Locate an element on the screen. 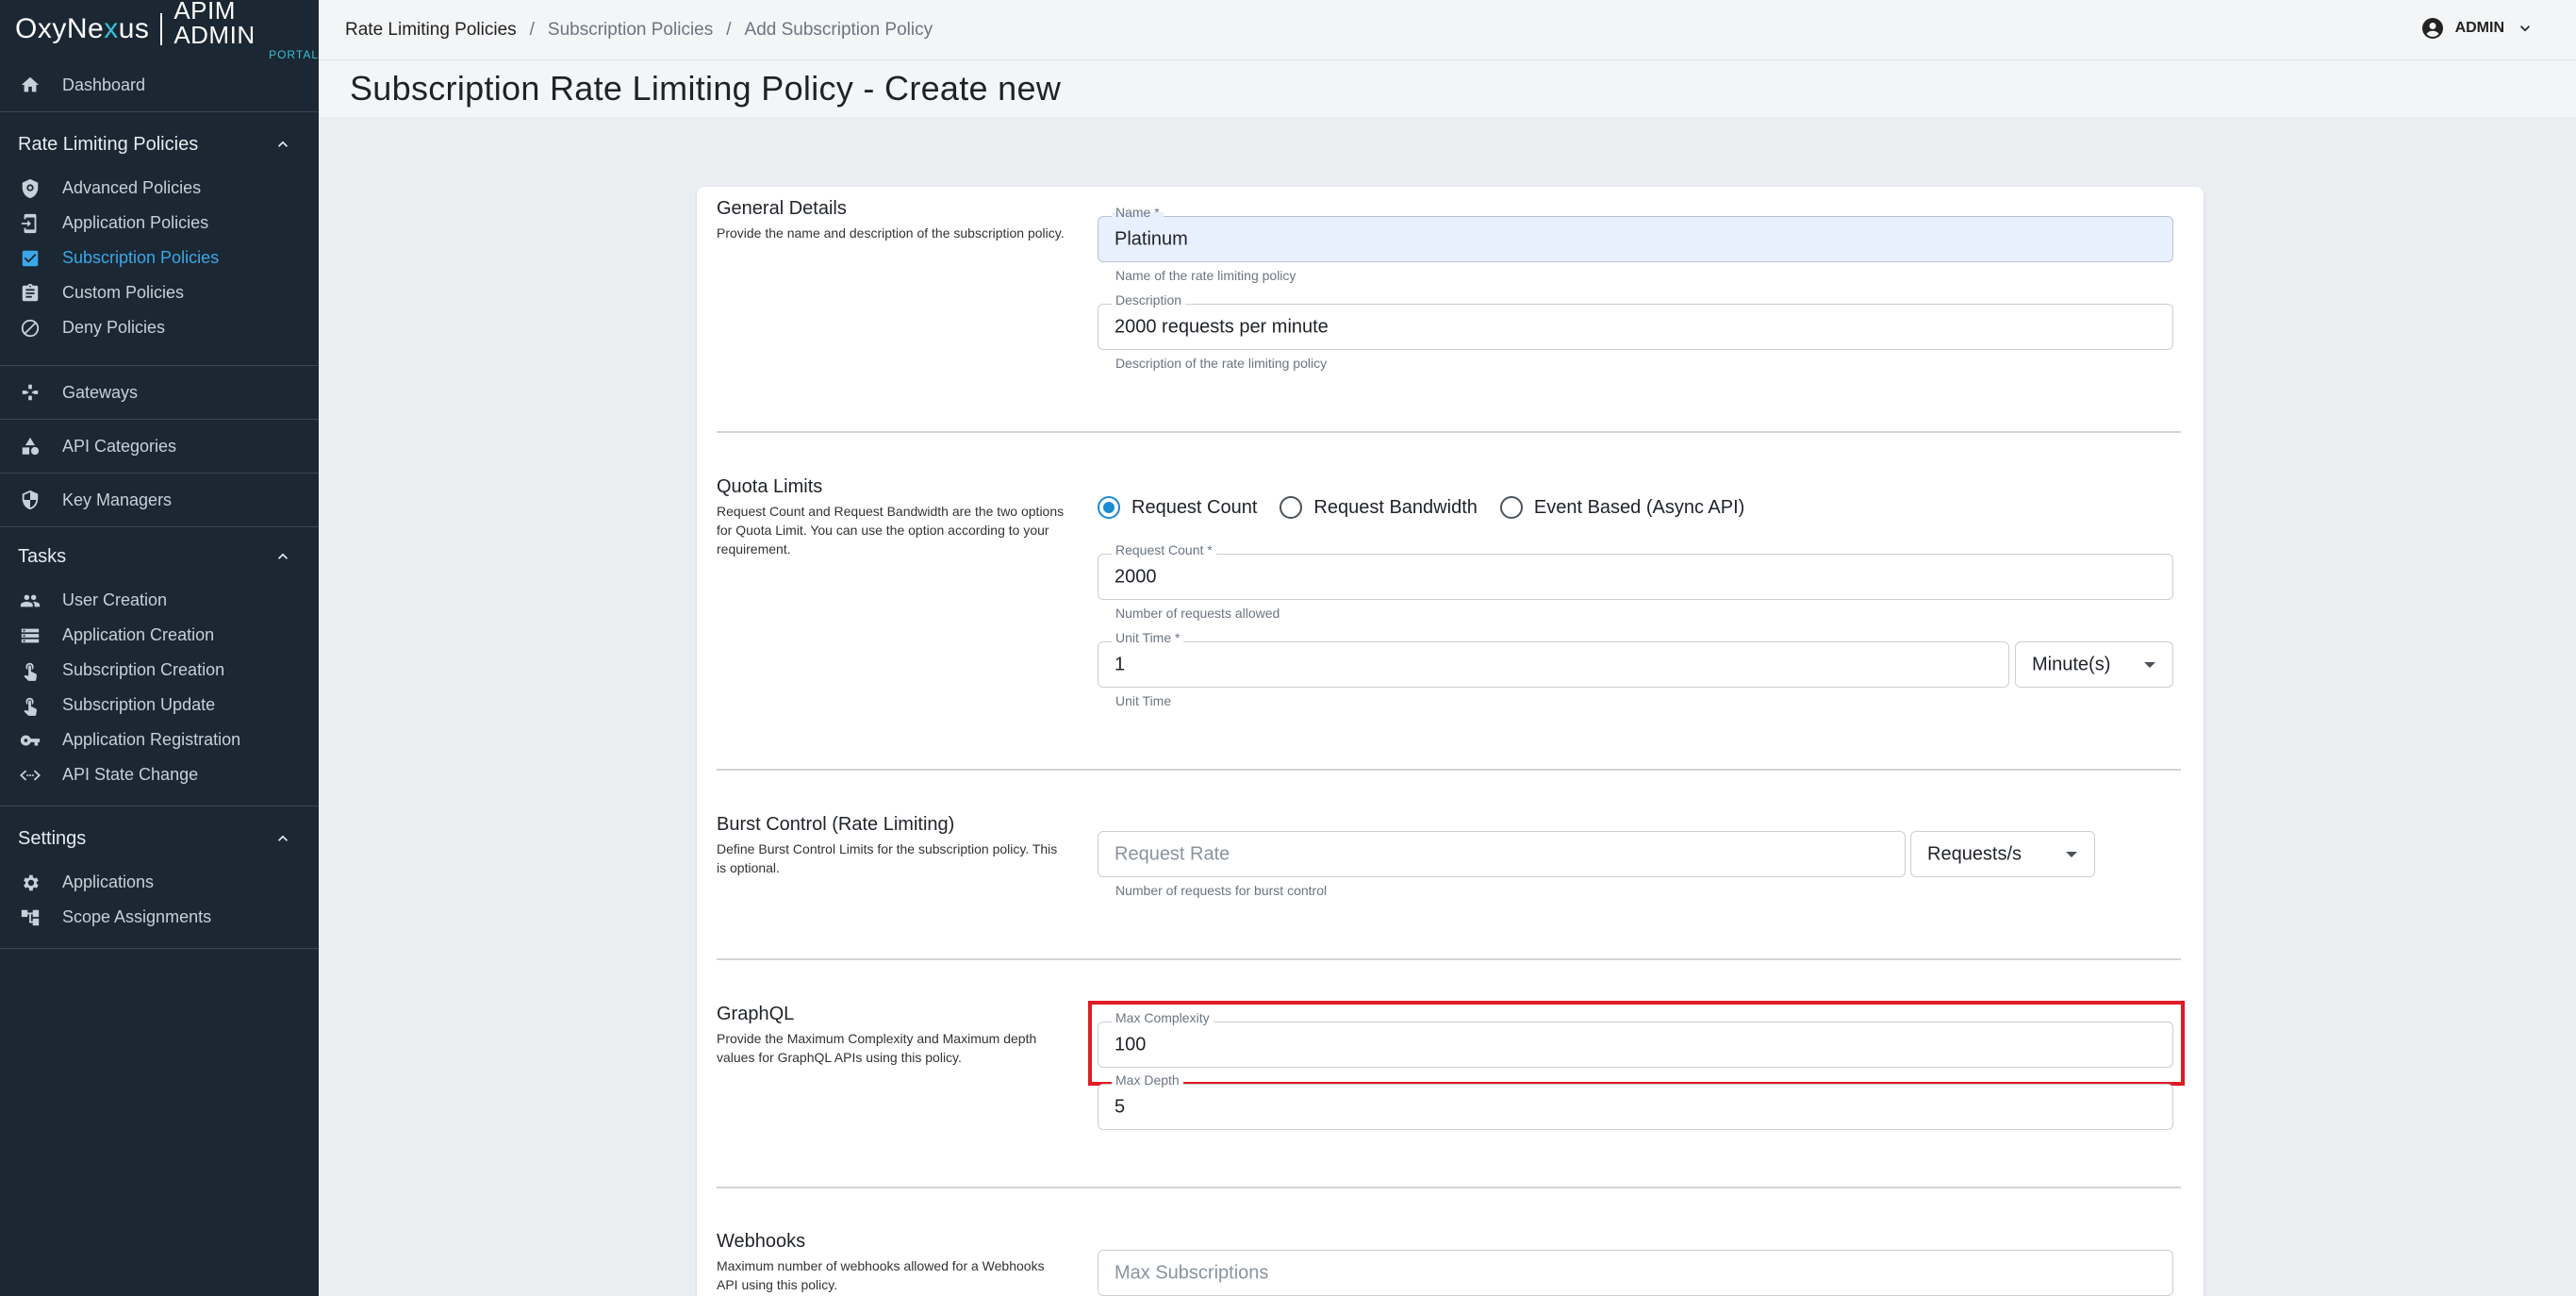 Image resolution: width=2576 pixels, height=1296 pixels. sidebar-item-application-registration: Application Registration is located at coordinates (159, 740).